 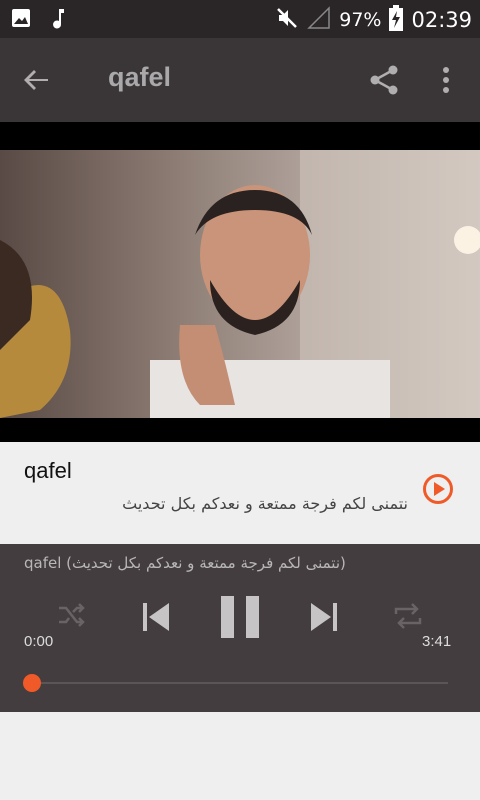 I want to click on play-circle-icon, so click(x=438, y=491).